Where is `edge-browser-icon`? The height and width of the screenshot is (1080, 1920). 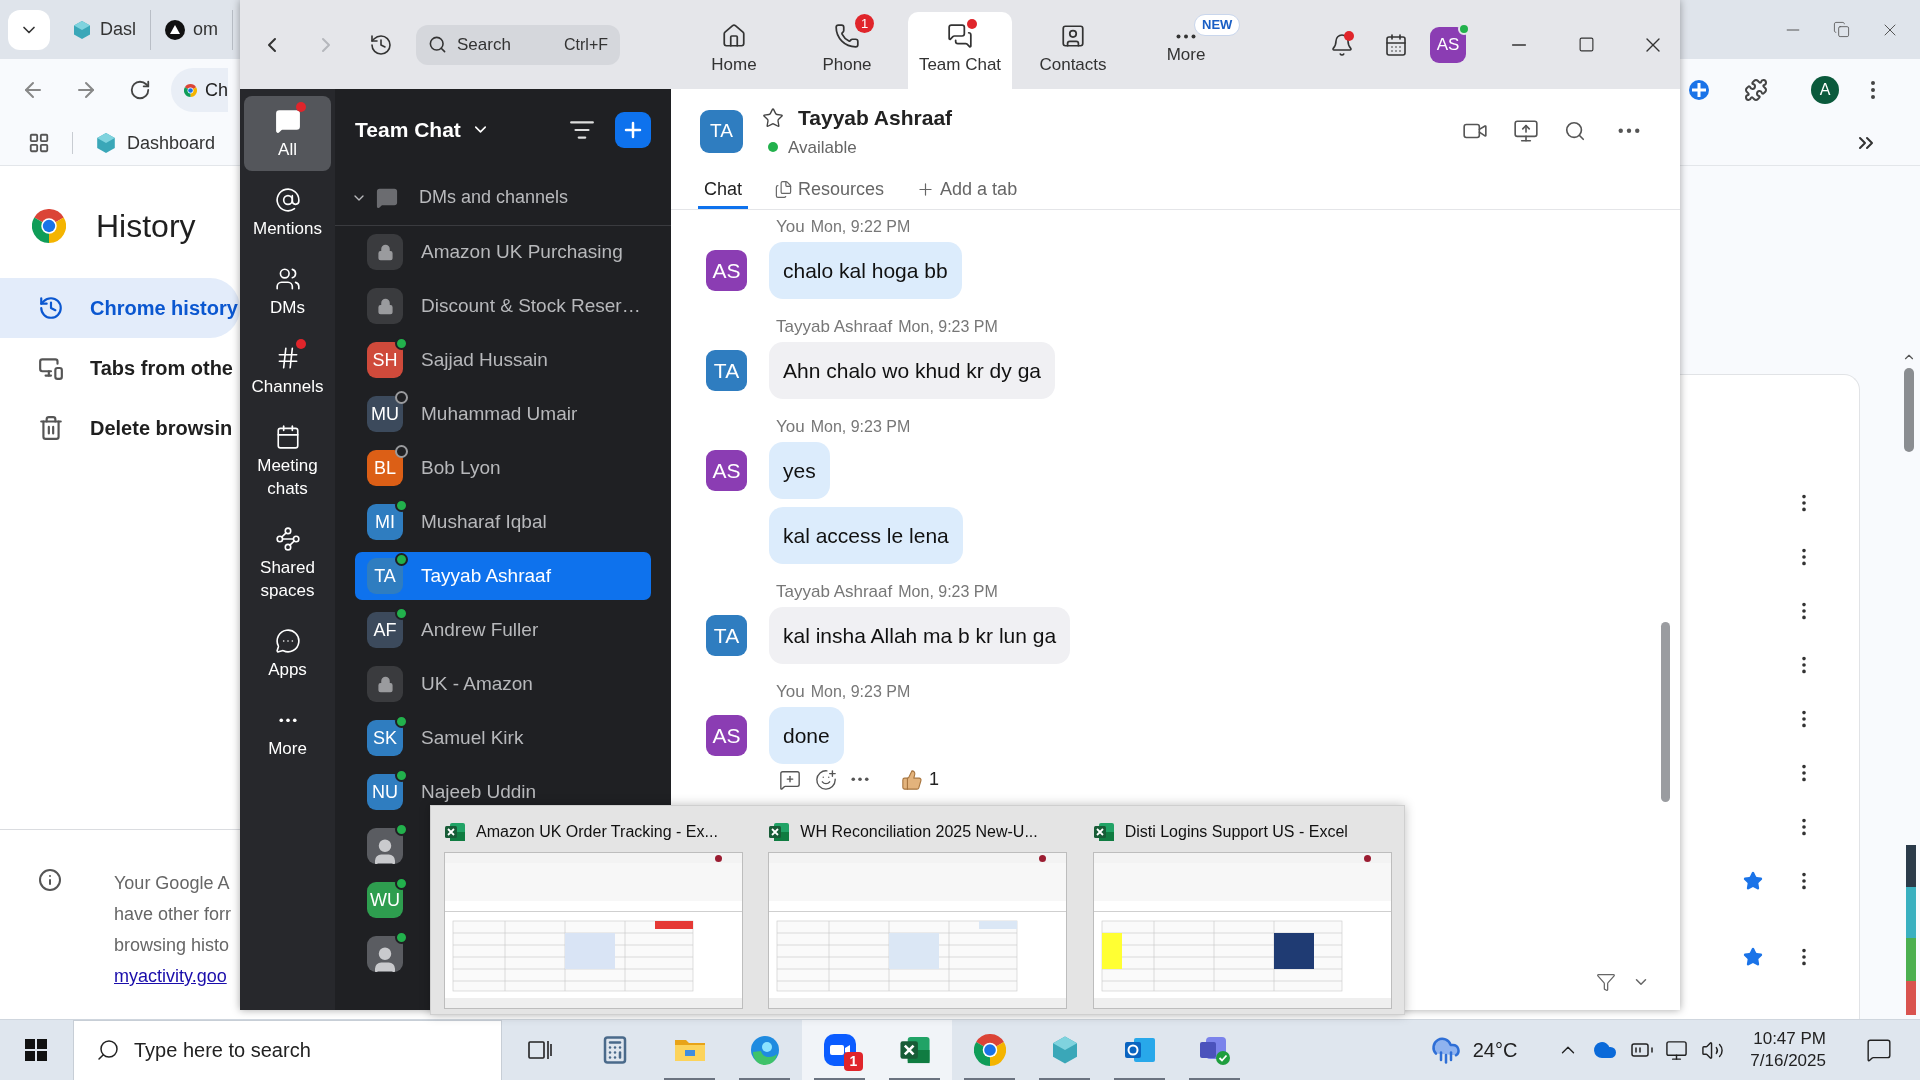
edge-browser-icon is located at coordinates (764, 1050).